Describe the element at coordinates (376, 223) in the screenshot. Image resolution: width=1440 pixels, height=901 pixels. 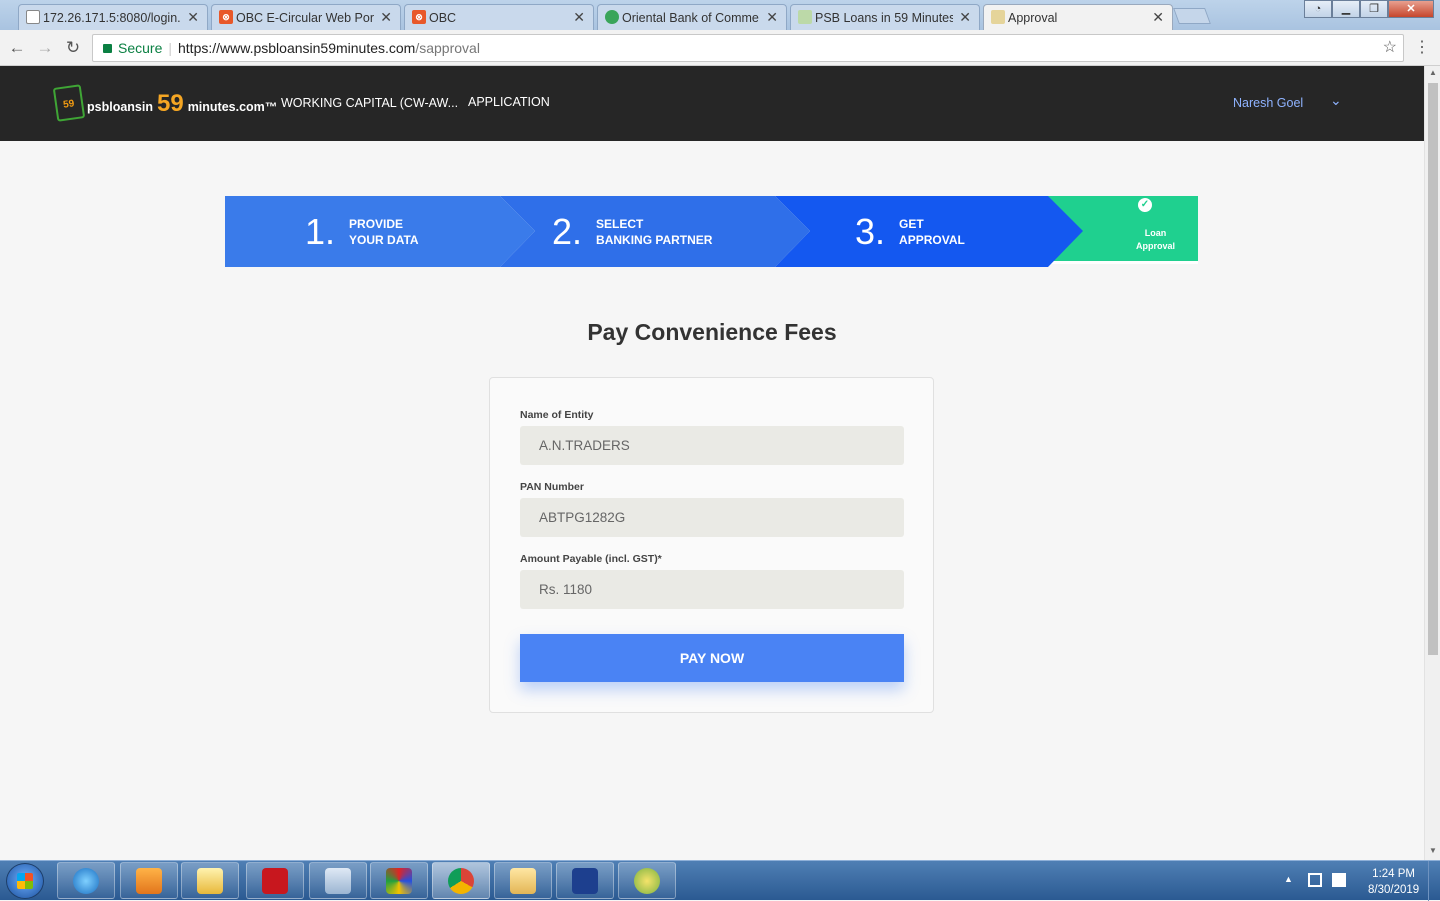
I see `step-line1: PROVIDE` at that location.